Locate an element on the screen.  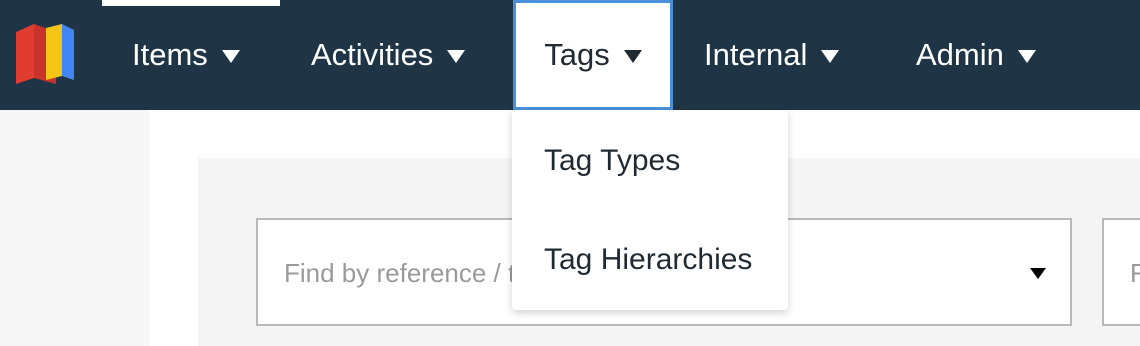
logo-icon is located at coordinates (45, 53).